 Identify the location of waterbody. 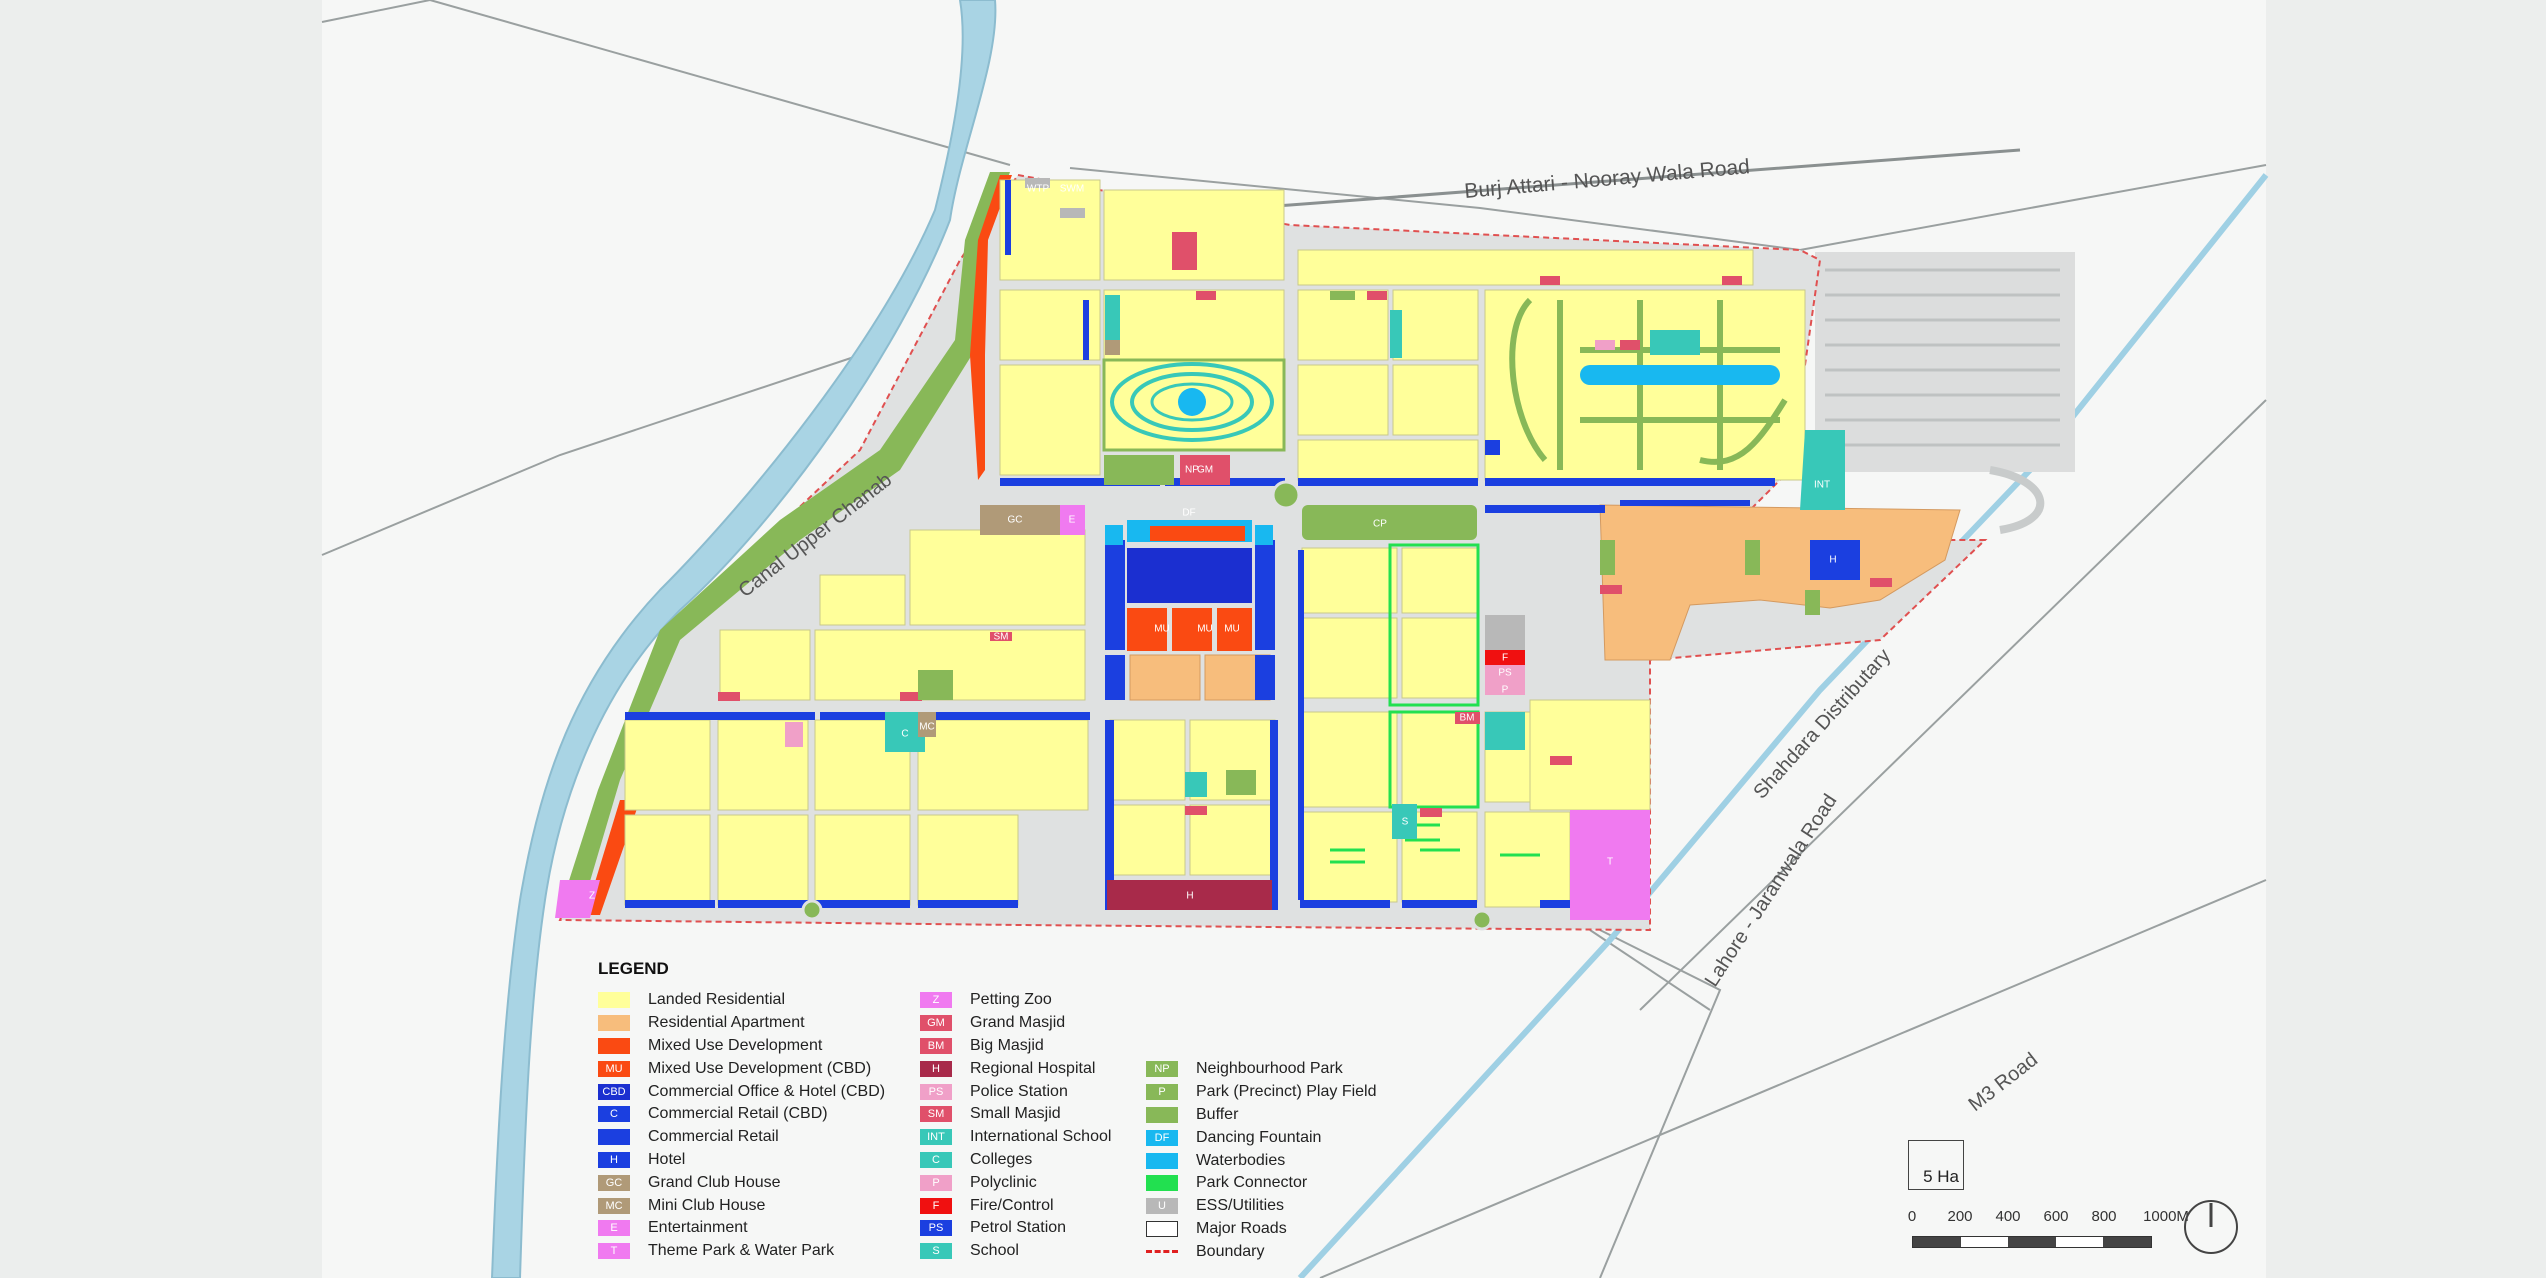
(1680, 375).